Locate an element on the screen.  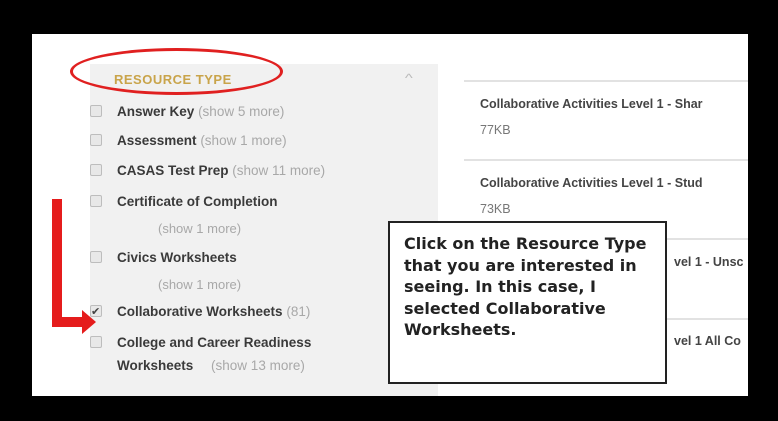
result-size: 77KB is located at coordinates (495, 130).